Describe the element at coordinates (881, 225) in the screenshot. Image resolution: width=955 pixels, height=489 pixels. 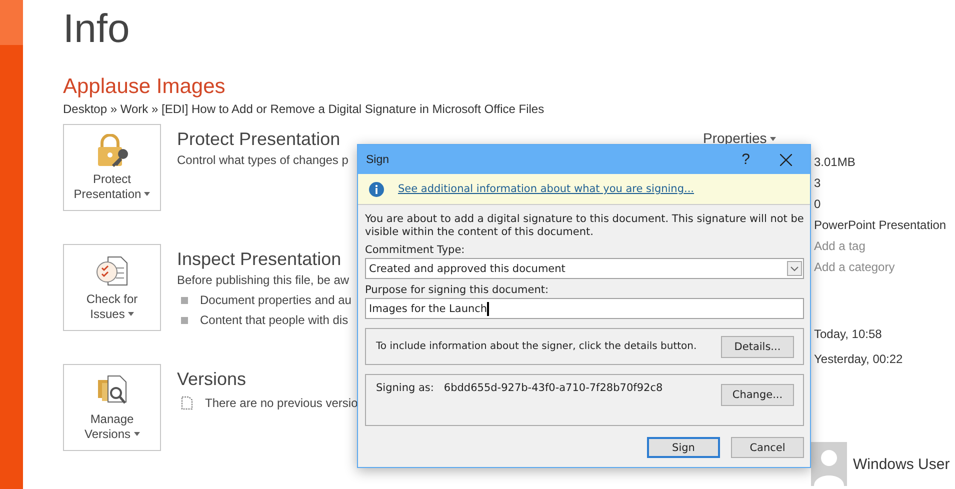
I see `property-value: PowerPoint Presentation` at that location.